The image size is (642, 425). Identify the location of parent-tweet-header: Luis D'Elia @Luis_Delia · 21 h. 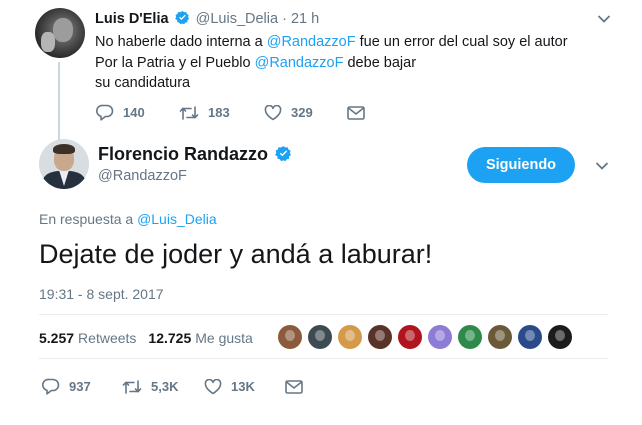
(207, 18).